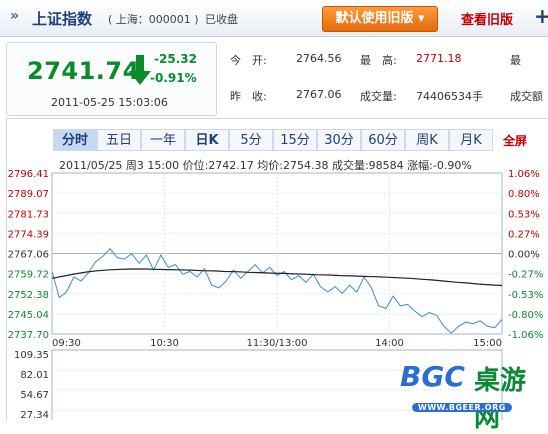 The height and width of the screenshot is (434, 548). What do you see at coordinates (524, 214) in the screenshot?
I see `right-tick-label: 0.53%` at bounding box center [524, 214].